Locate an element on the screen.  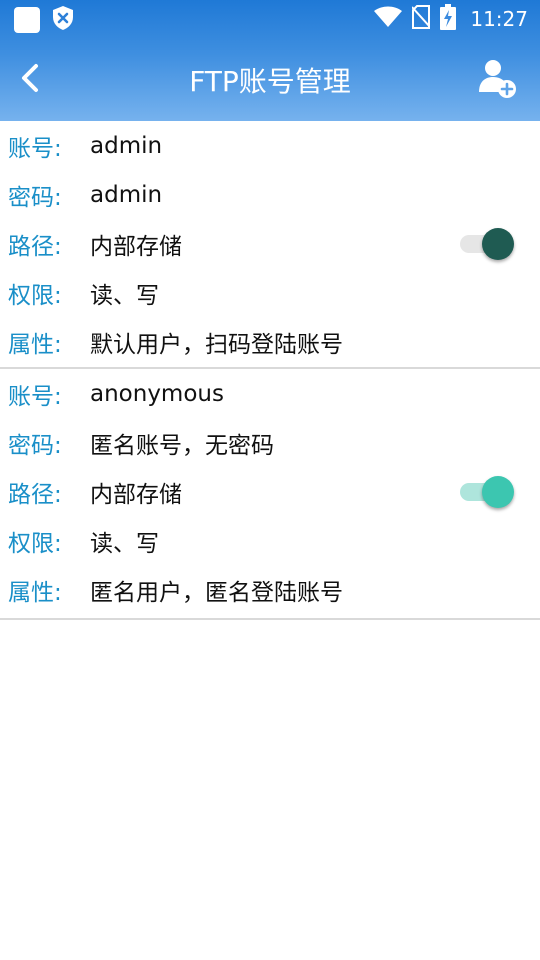
shield-x-icon is located at coordinates (63, 20).